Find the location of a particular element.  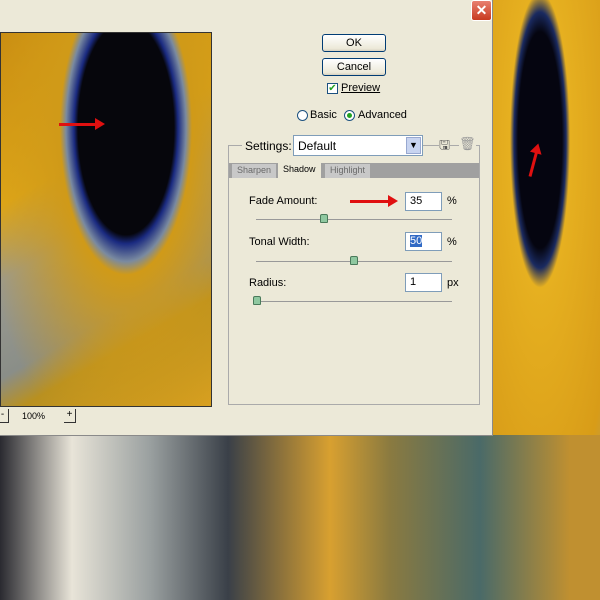

fade-amount-input: 35 is located at coordinates (423, 201).